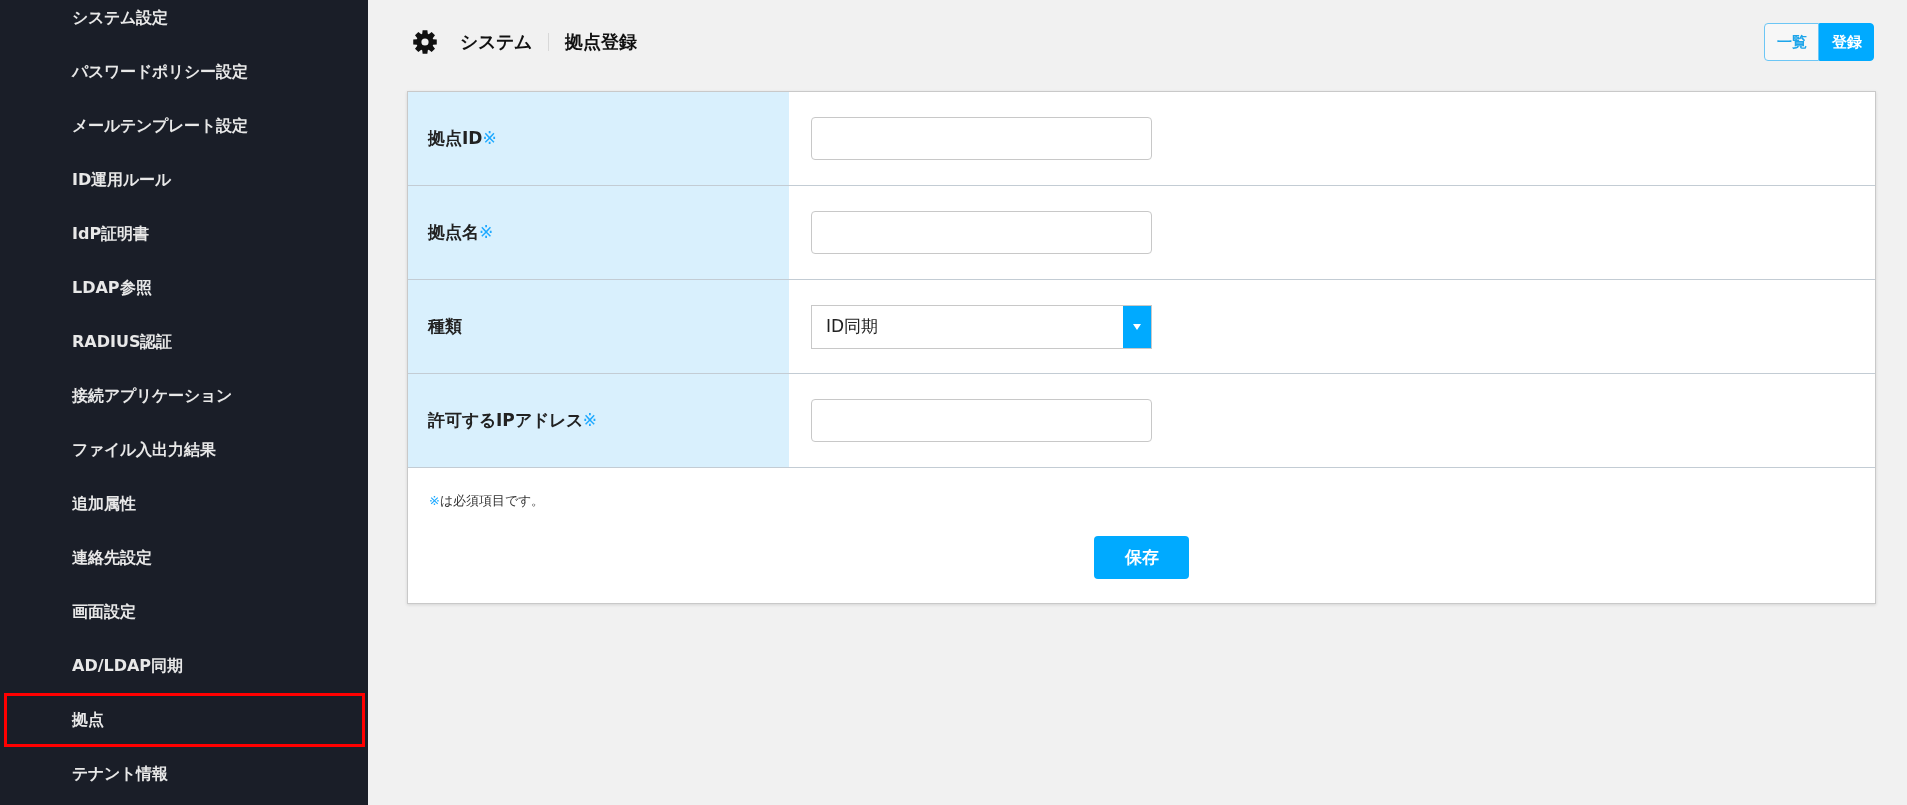 The image size is (1907, 805). Describe the element at coordinates (184, 666) in the screenshot. I see `nav-item: AD/LDAP同期` at that location.